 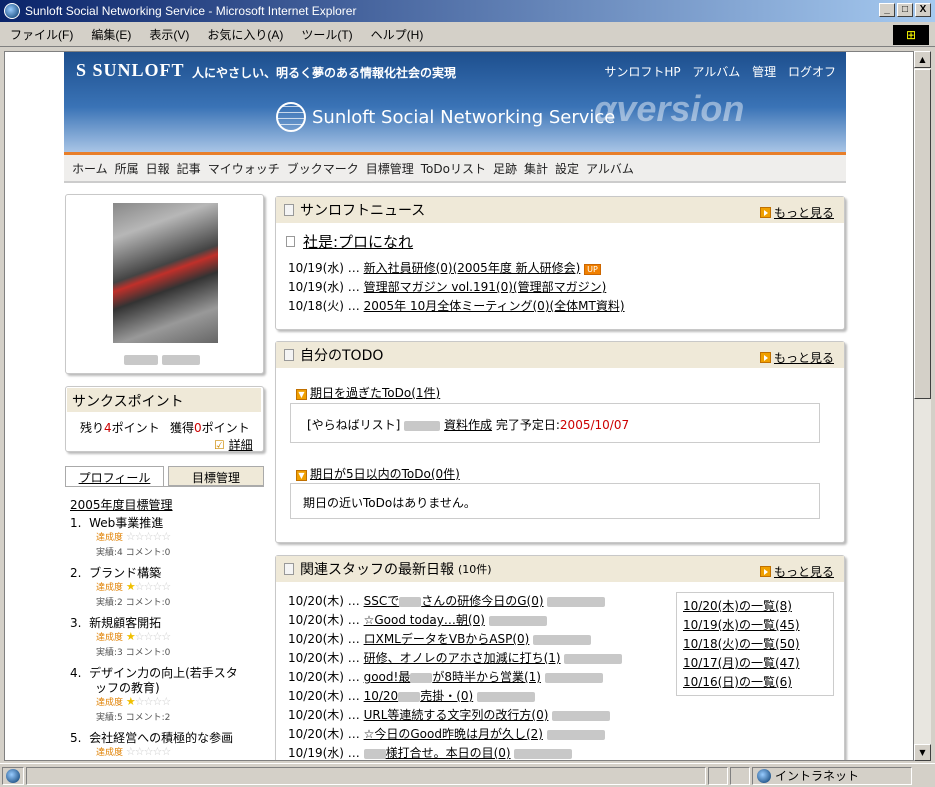 What do you see at coordinates (559, 287) in the screenshot?
I see `news-item-category: (管理部マガジン)` at bounding box center [559, 287].